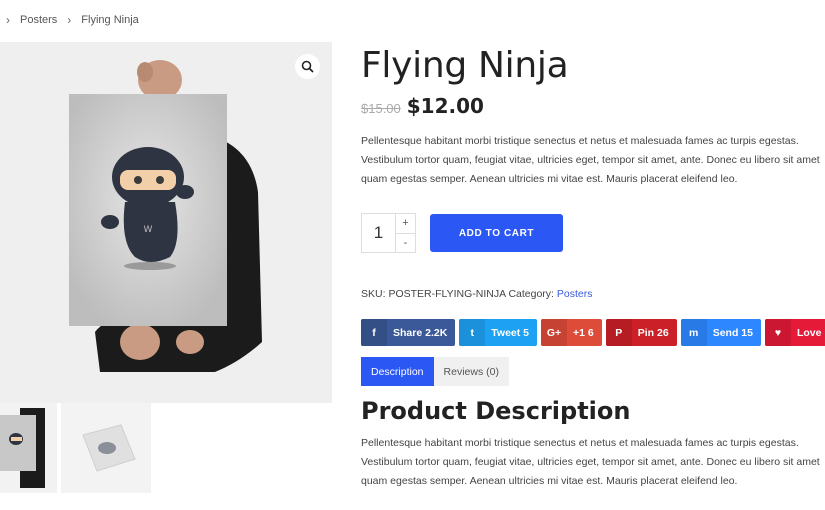  What do you see at coordinates (472, 332) in the screenshot?
I see `twitter-icon: t` at bounding box center [472, 332].